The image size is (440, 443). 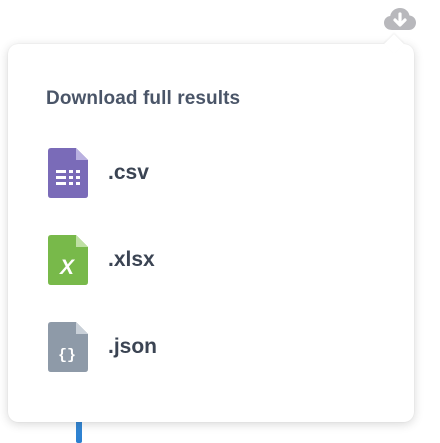 I want to click on download-xlsx-option: X .xlsx, so click(x=218, y=260).